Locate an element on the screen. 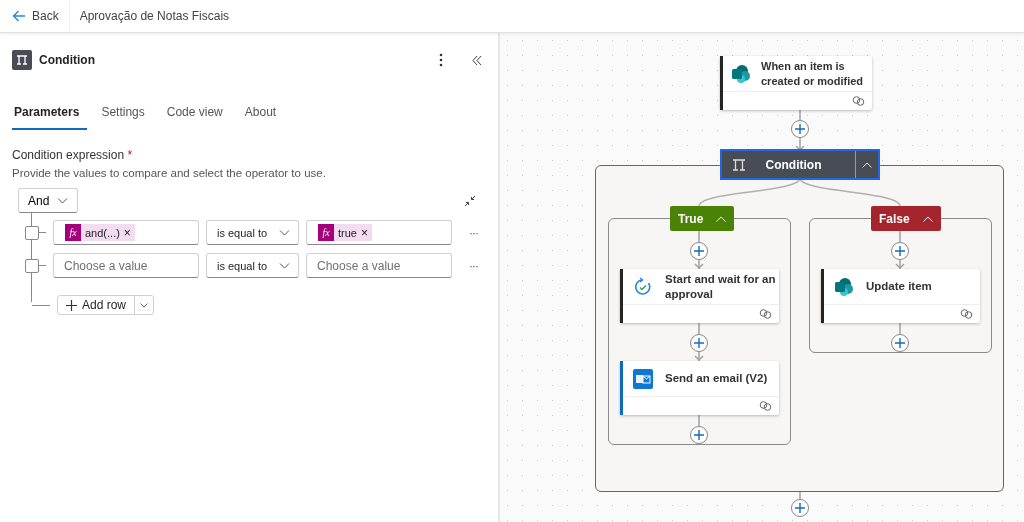  branch-header: True is located at coordinates (702, 218).